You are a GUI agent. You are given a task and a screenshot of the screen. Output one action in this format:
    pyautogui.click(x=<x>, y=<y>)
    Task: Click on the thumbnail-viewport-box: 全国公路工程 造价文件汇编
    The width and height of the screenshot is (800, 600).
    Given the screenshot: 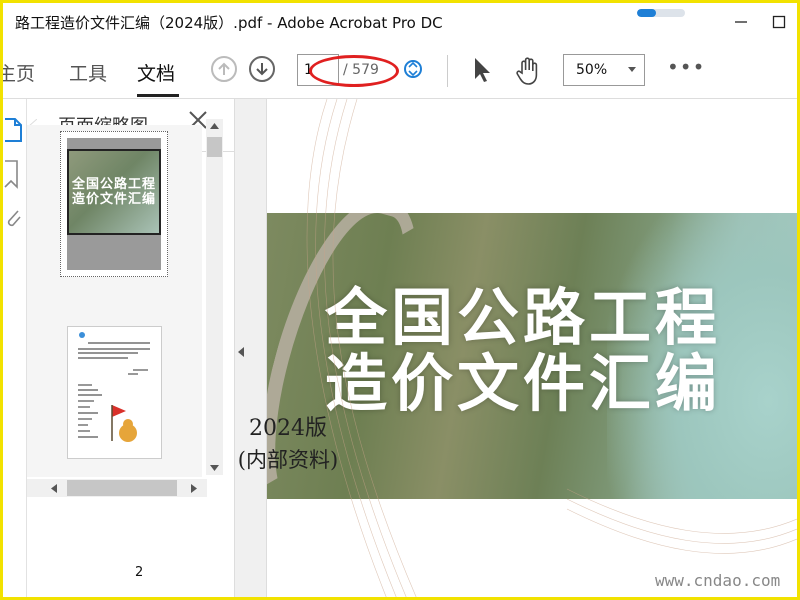 What is the action you would take?
    pyautogui.click(x=114, y=192)
    